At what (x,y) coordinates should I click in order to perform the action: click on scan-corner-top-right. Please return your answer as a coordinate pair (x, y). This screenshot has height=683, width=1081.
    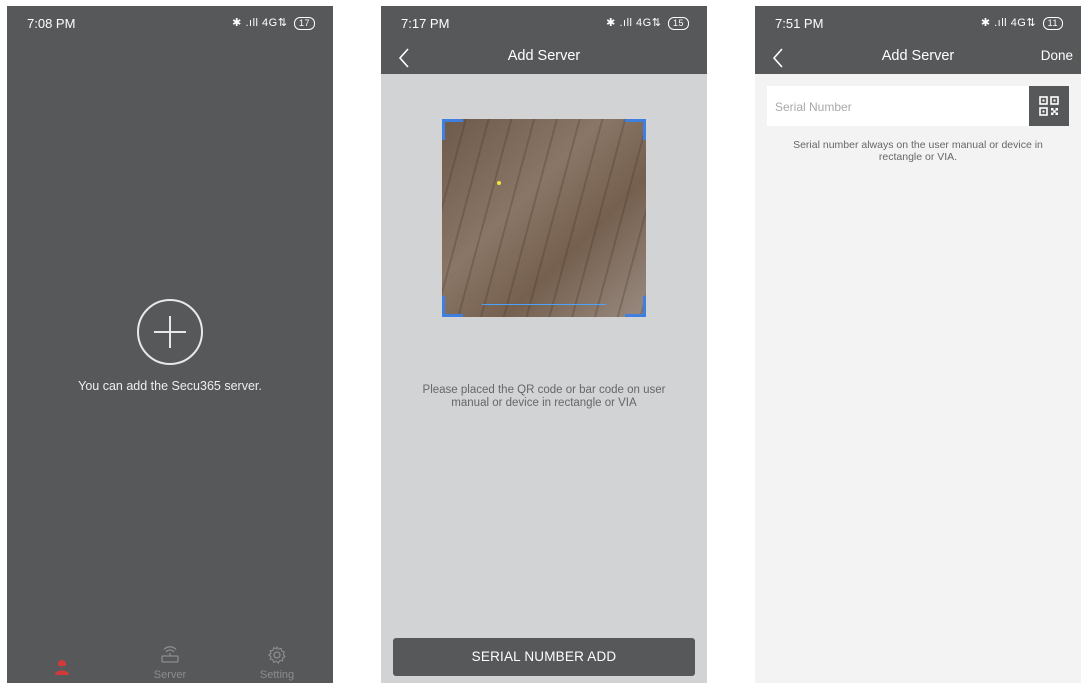
    Looking at the image, I should click on (635, 129).